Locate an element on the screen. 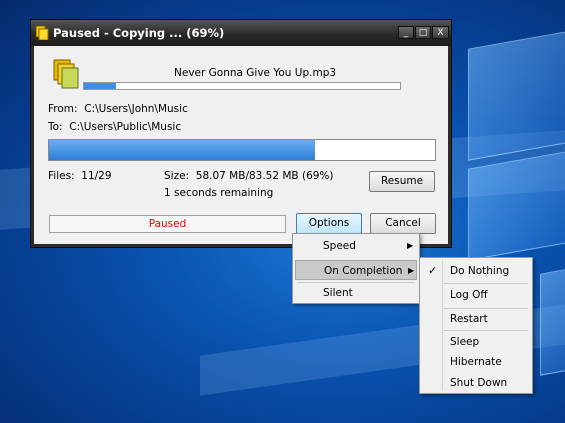  size-label: Size: is located at coordinates (177, 176).